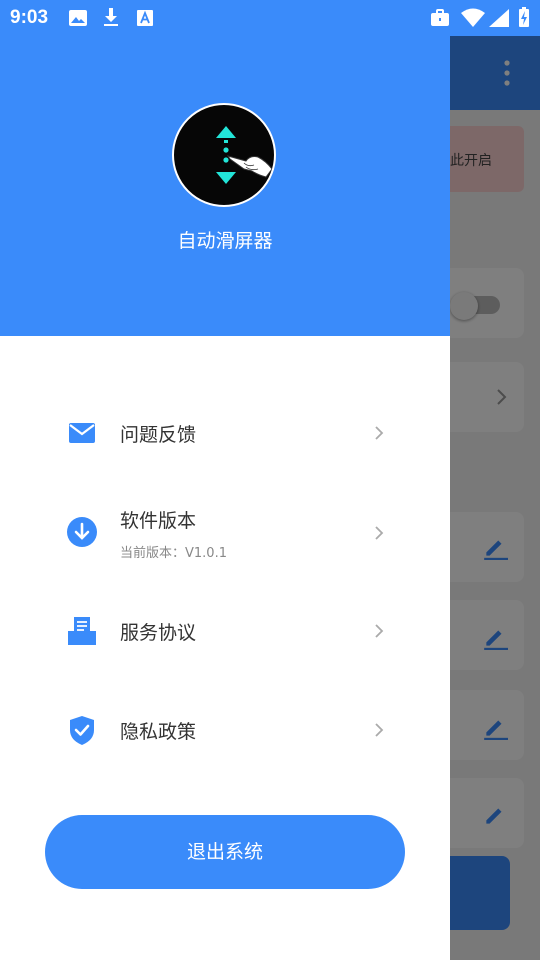  What do you see at coordinates (82, 730) in the screenshot?
I see `shield-check-icon` at bounding box center [82, 730].